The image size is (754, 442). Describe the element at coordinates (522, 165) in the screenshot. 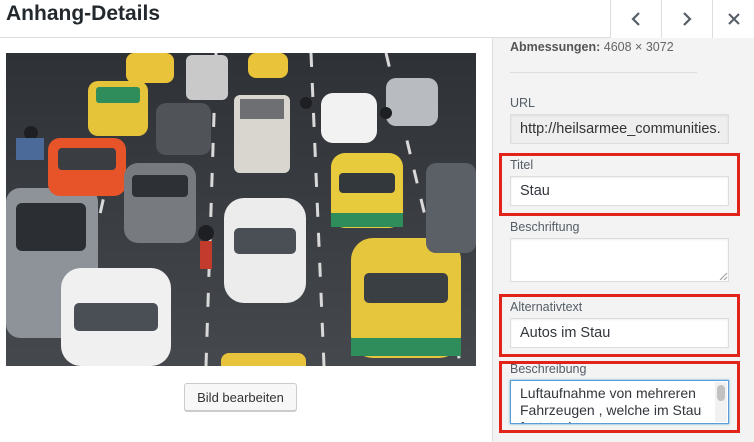

I see `title-label: Titel` at that location.